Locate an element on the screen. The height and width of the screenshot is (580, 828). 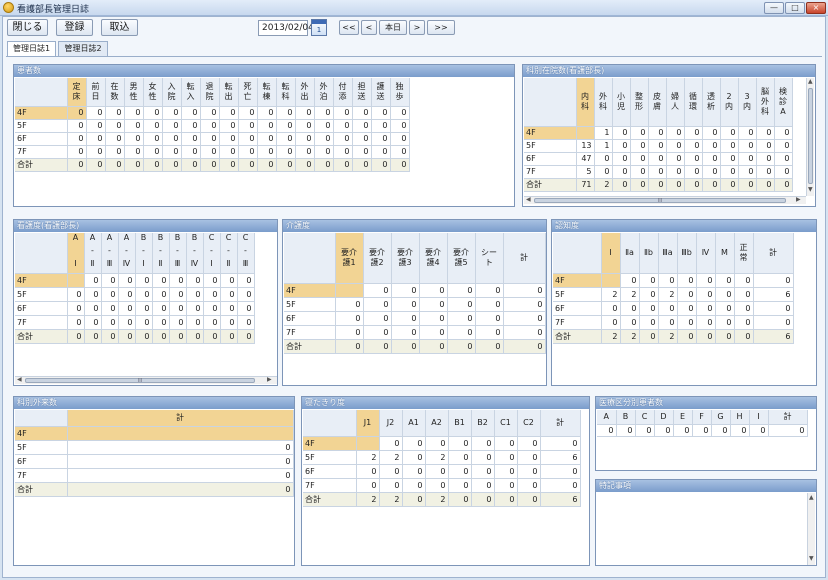
column-header: A - Ⅲ is located at coordinates (110, 253).